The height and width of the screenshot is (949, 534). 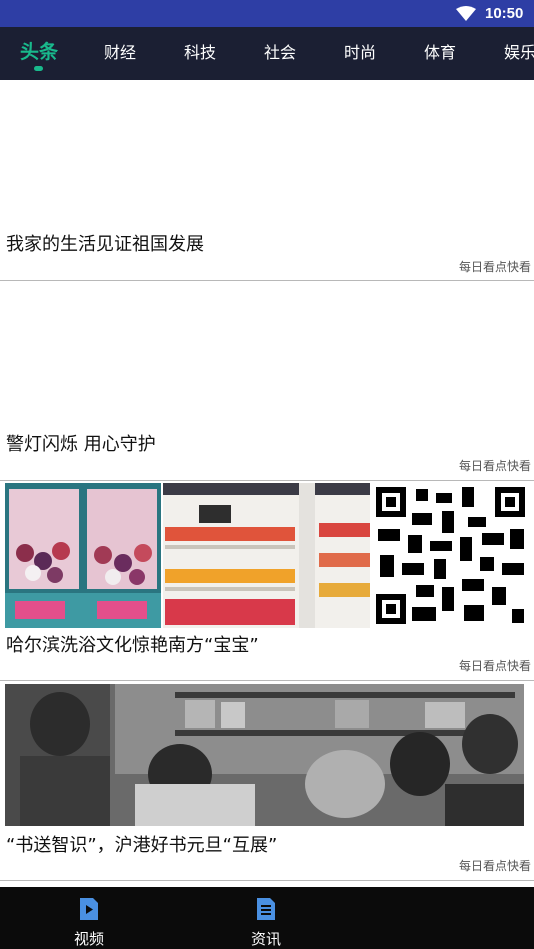 I want to click on nav-video: 视频, so click(x=89, y=923).